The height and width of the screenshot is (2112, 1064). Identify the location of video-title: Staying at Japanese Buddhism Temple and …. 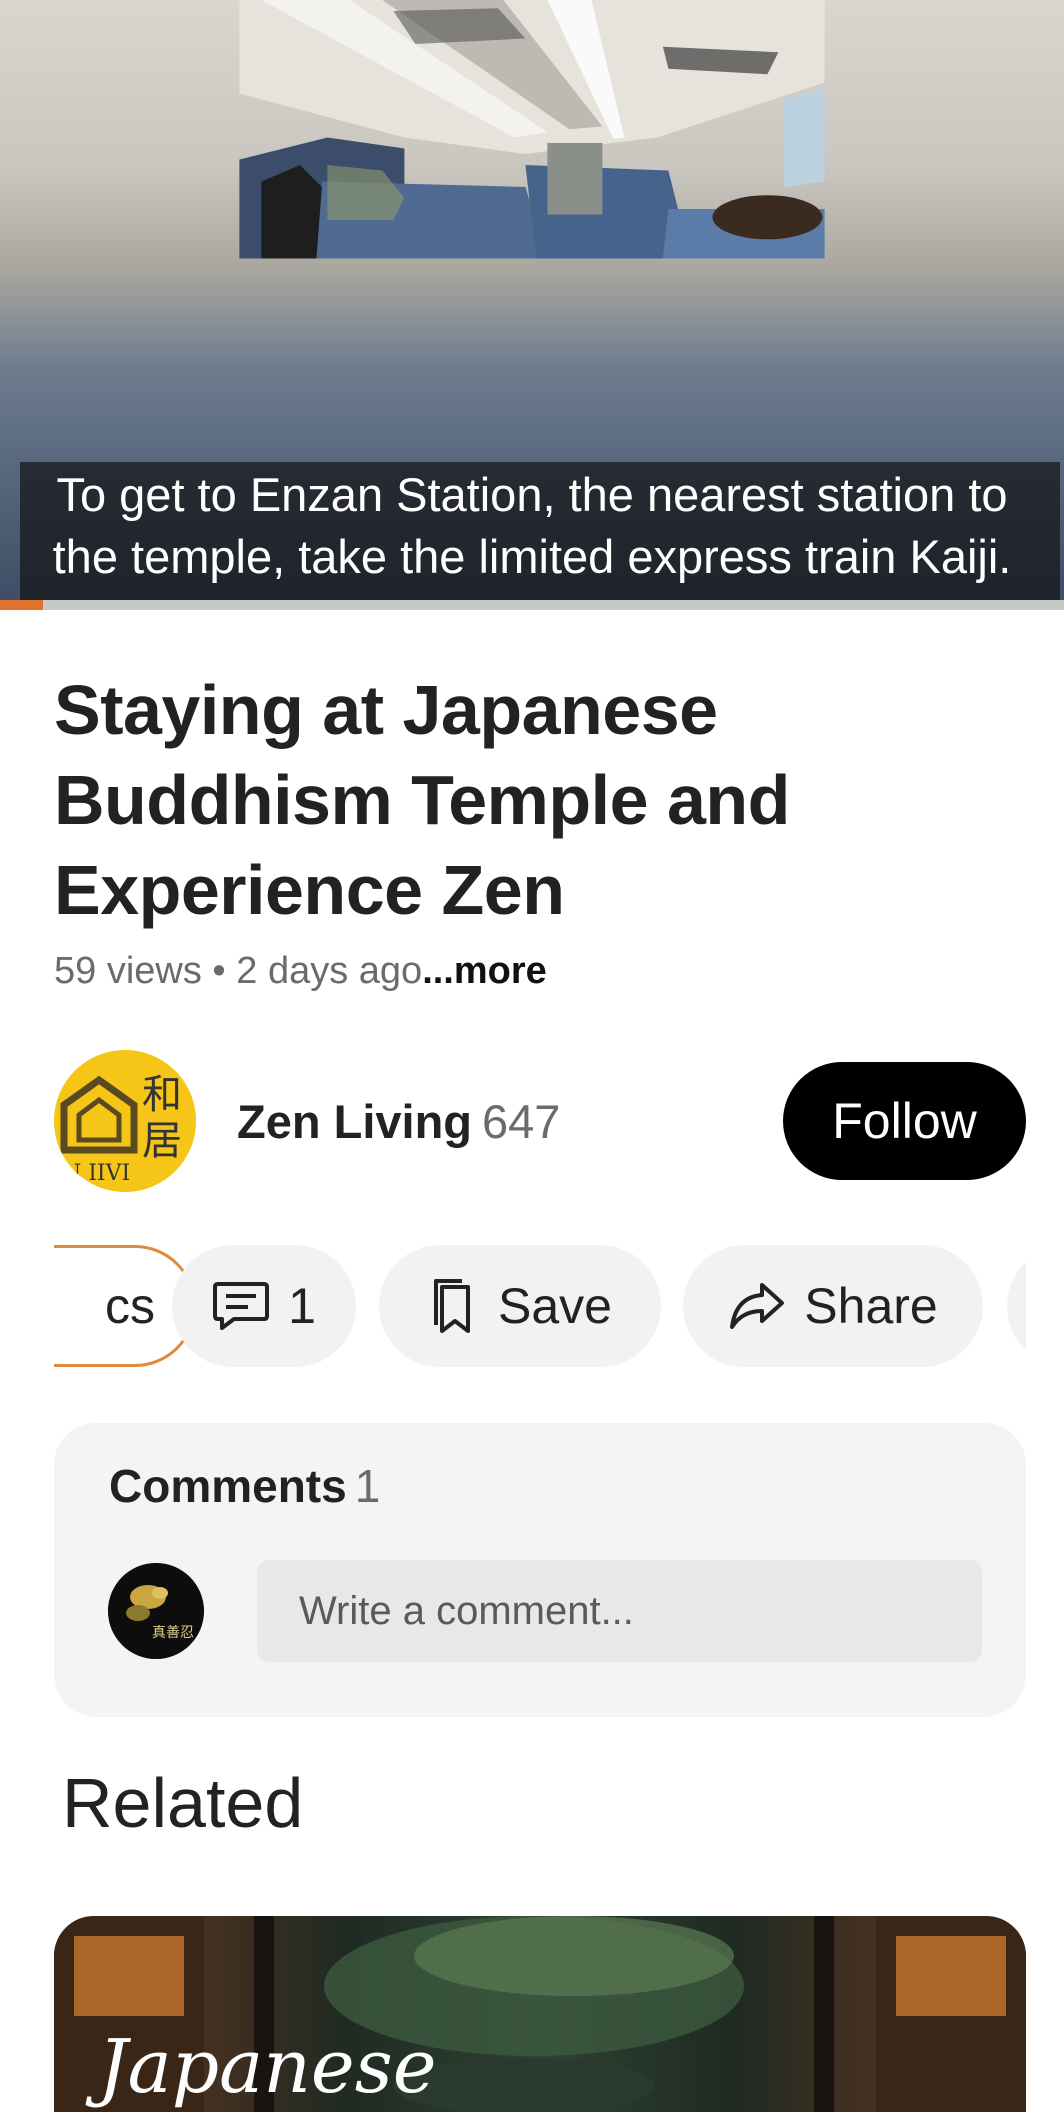
(422, 800).